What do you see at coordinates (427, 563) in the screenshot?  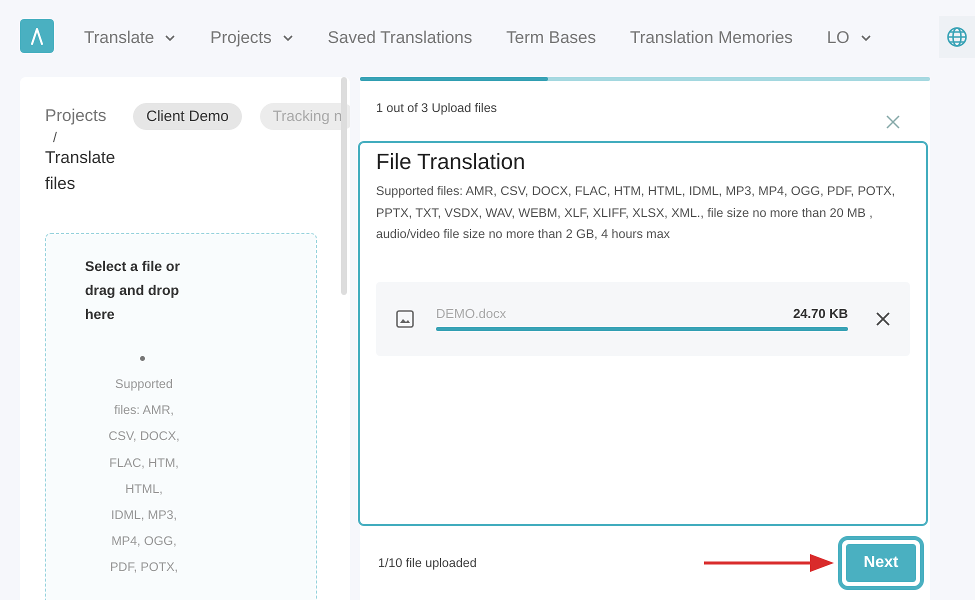 I see `upload-status: 1/10 file uploaded` at bounding box center [427, 563].